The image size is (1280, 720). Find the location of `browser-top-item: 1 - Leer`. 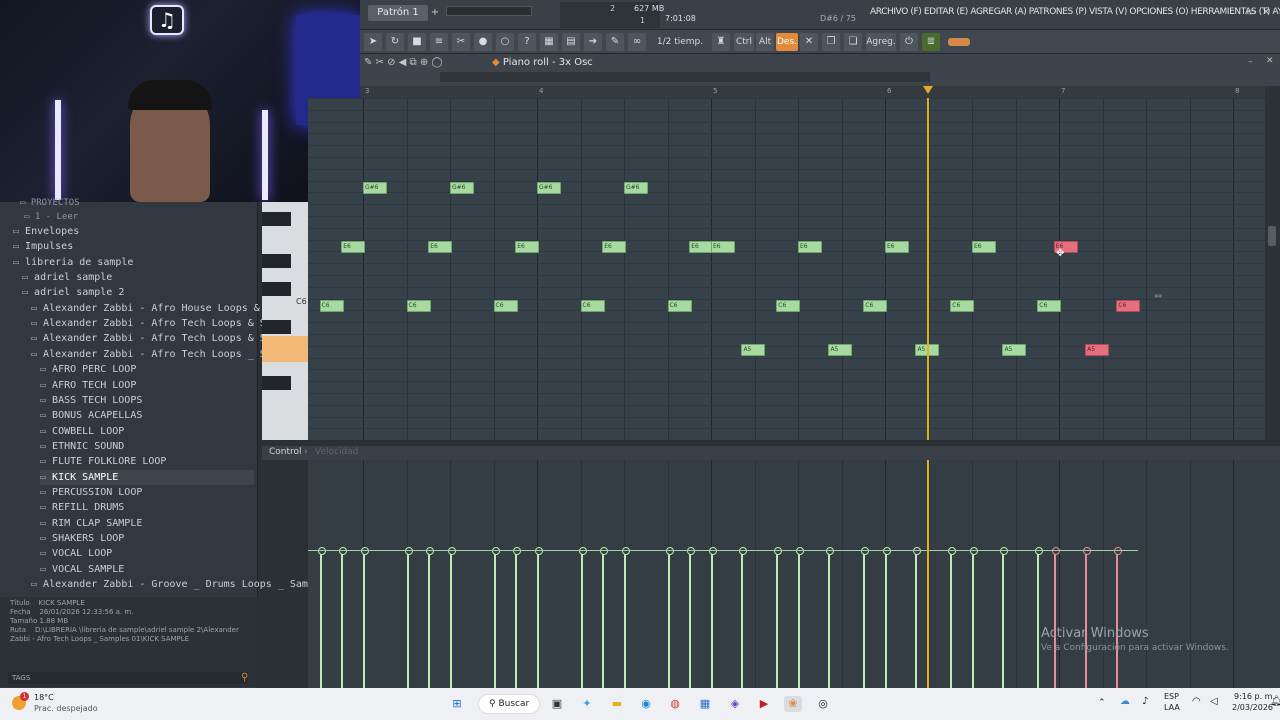

browser-top-item: 1 - Leer is located at coordinates (51, 217).